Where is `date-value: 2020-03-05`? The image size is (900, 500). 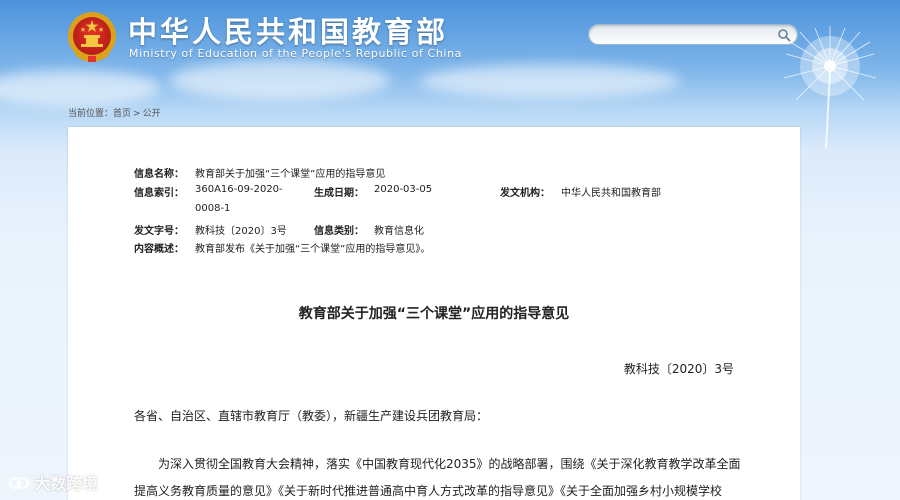
date-value: 2020-03-05 is located at coordinates (403, 189).